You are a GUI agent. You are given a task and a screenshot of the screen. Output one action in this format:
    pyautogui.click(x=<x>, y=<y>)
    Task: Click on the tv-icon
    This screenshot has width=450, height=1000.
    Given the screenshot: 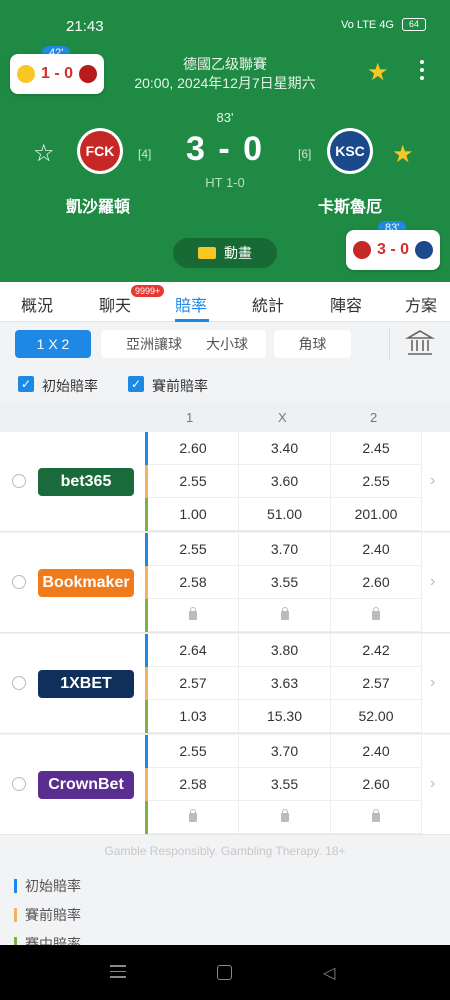 What is the action you would take?
    pyautogui.click(x=207, y=253)
    